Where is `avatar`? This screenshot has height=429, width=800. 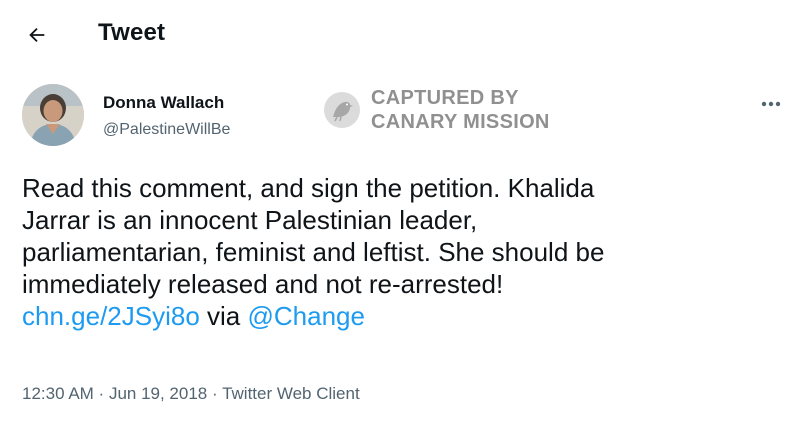
avatar is located at coordinates (53, 115).